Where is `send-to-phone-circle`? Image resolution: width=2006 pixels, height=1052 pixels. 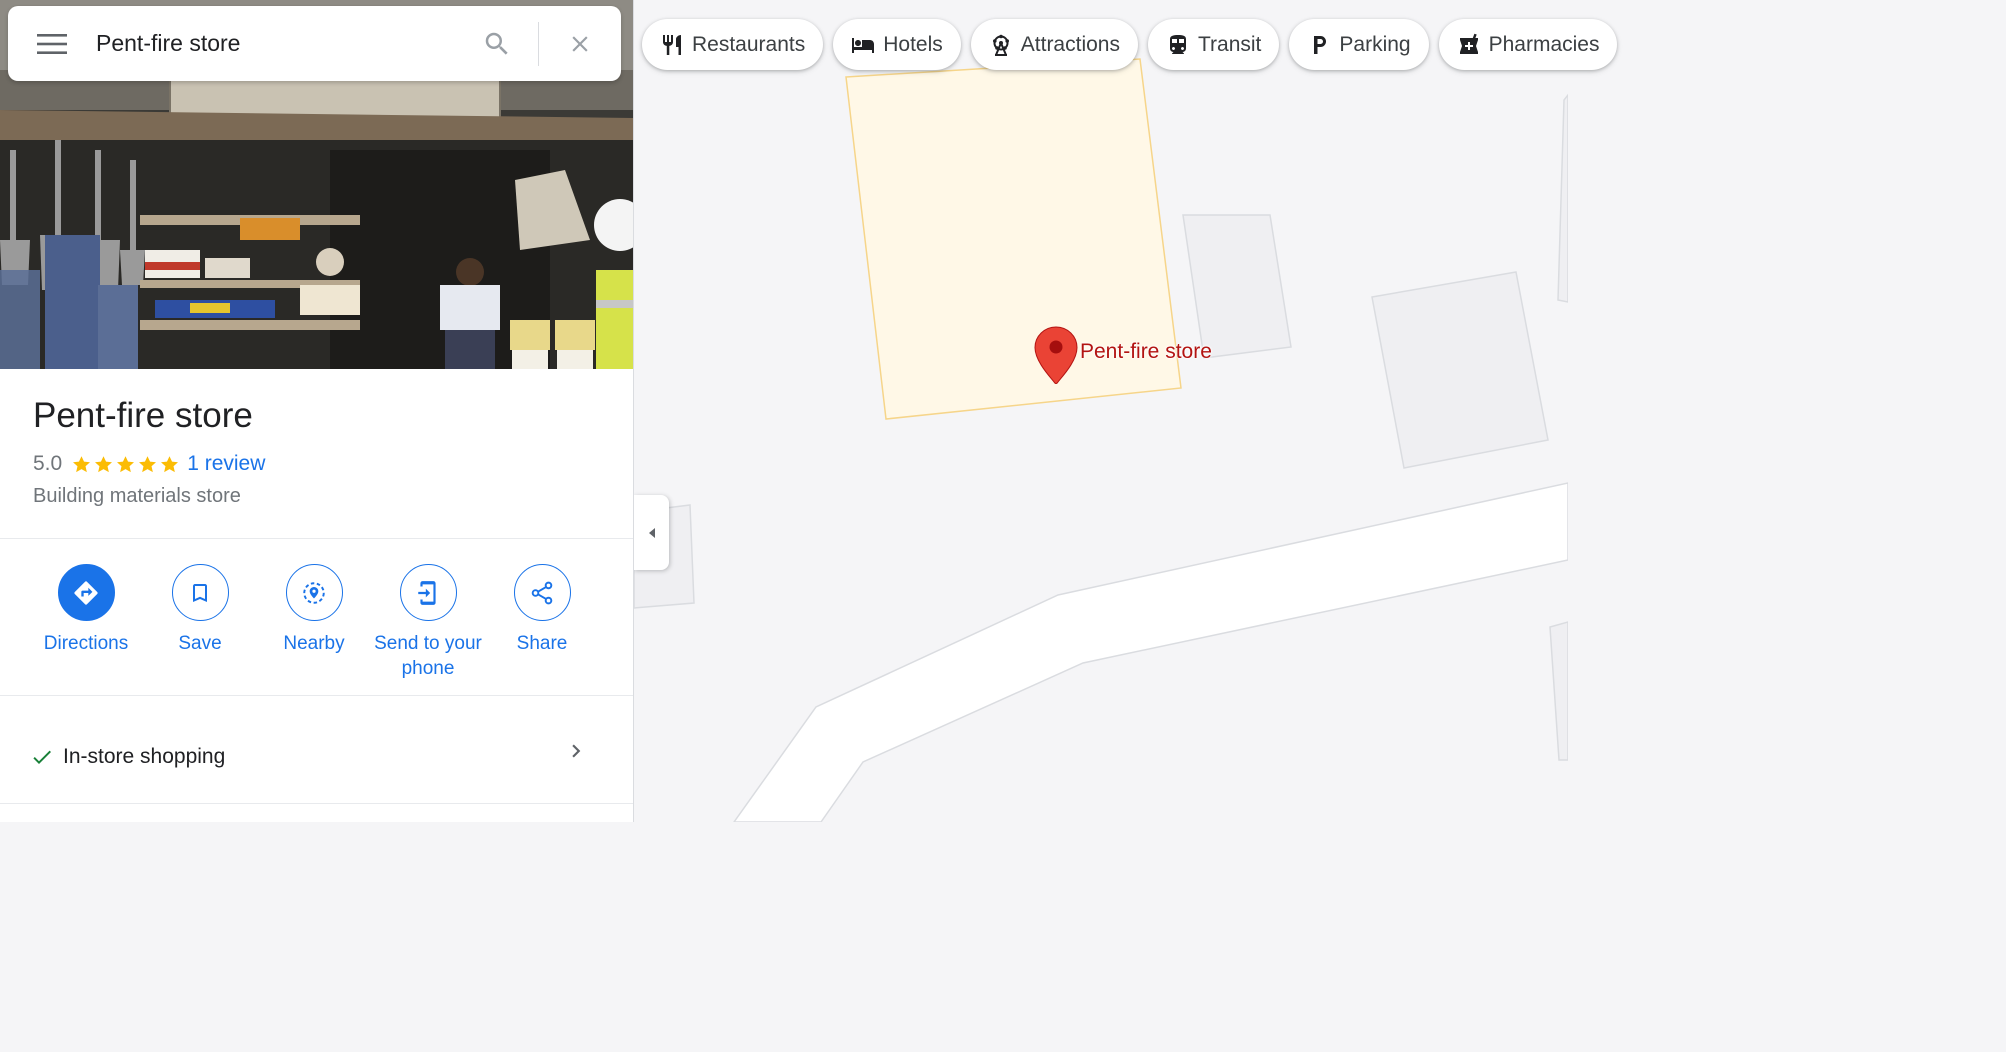 send-to-phone-circle is located at coordinates (428, 592).